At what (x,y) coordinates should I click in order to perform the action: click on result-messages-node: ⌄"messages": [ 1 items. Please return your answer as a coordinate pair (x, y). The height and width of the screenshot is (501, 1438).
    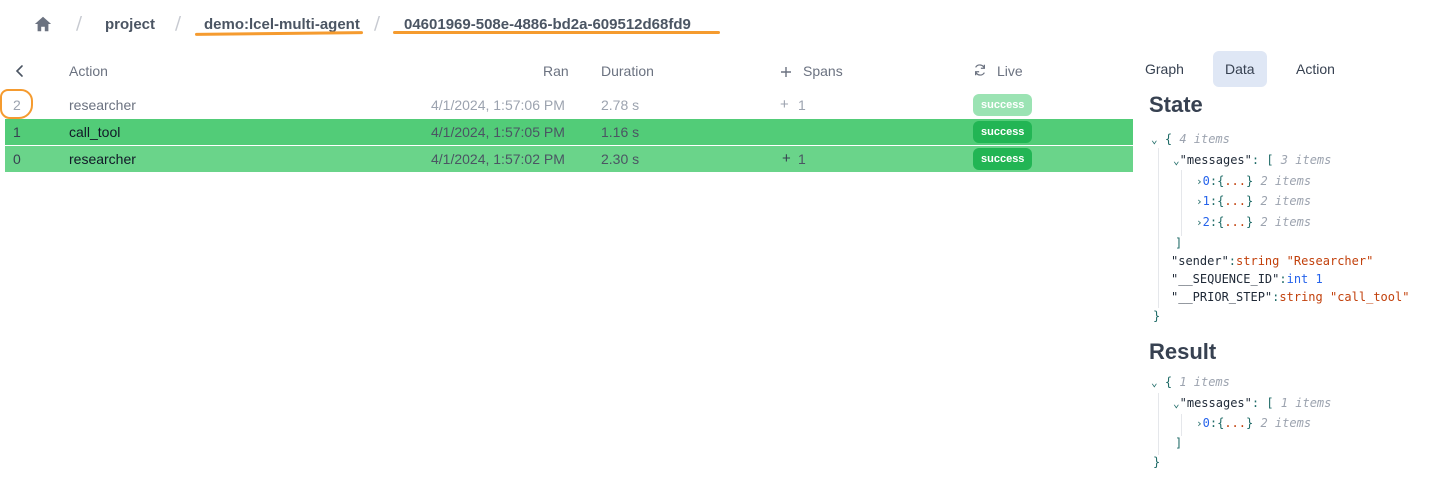
    Looking at the image, I should click on (1252, 403).